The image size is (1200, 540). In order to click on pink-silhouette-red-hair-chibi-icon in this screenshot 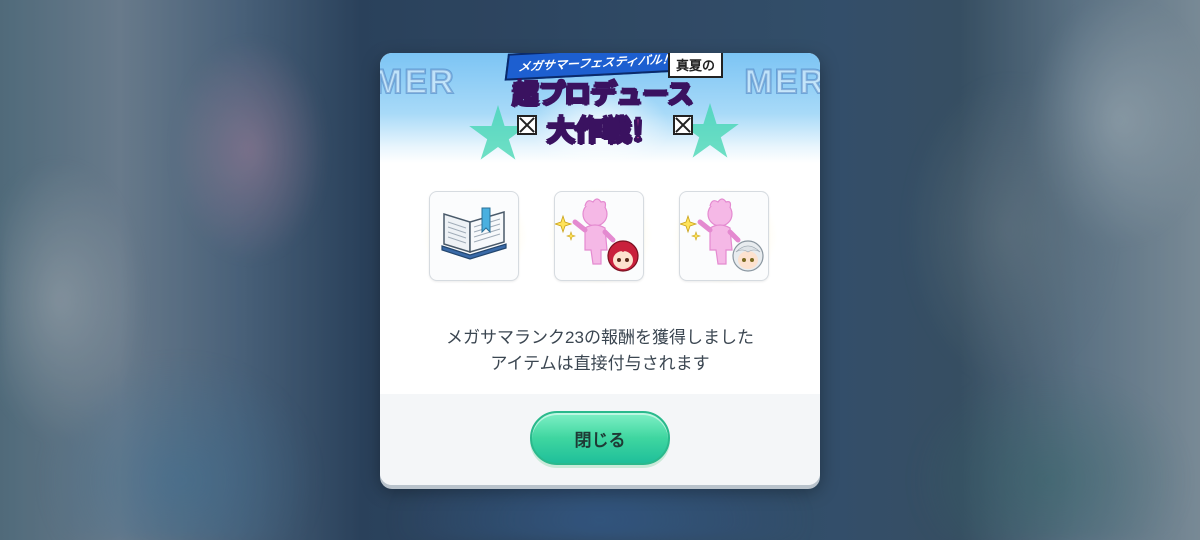, I will do `click(596, 235)`.